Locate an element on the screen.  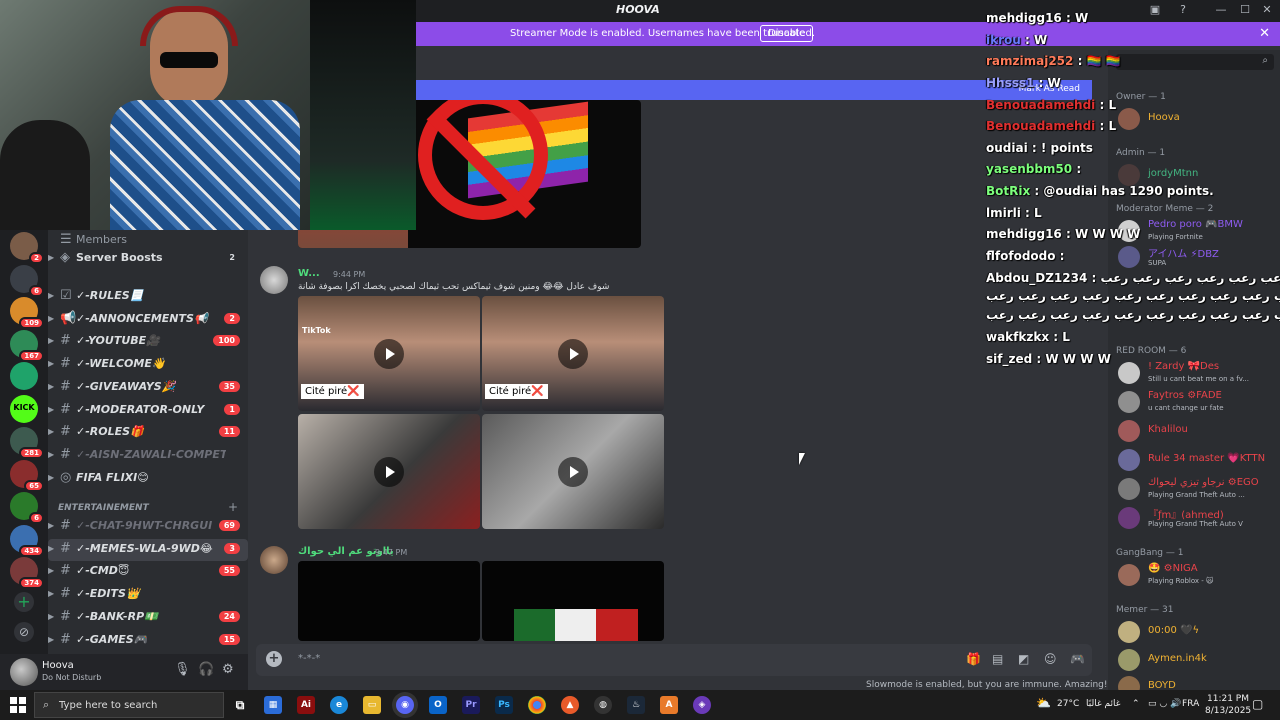
channel-item: ▶ # ✓-GIVEAWAYS🎉 35 is located at coordinates (148, 388).